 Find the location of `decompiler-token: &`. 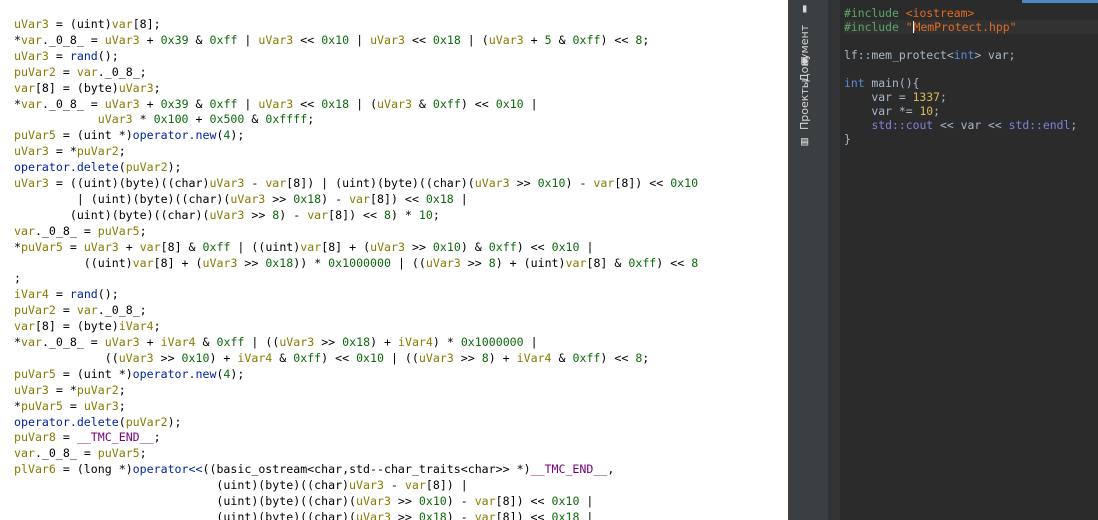

decompiler-token: & is located at coordinates (199, 103).